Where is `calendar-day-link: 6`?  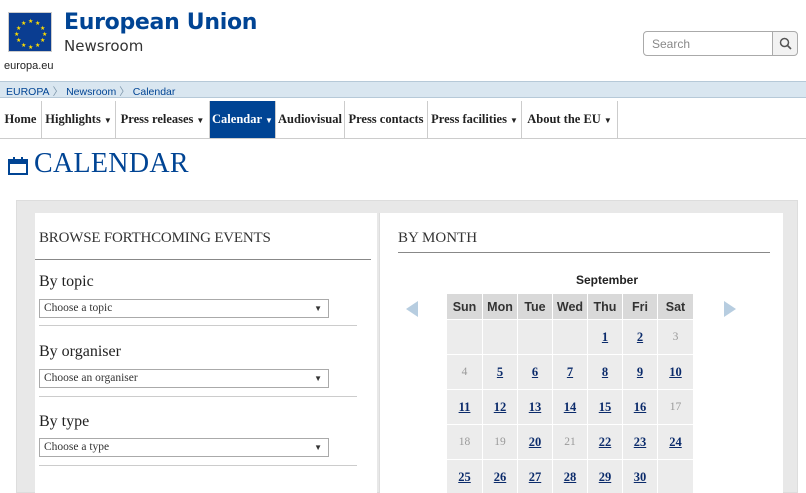
calendar-day-link: 6 is located at coordinates (535, 372).